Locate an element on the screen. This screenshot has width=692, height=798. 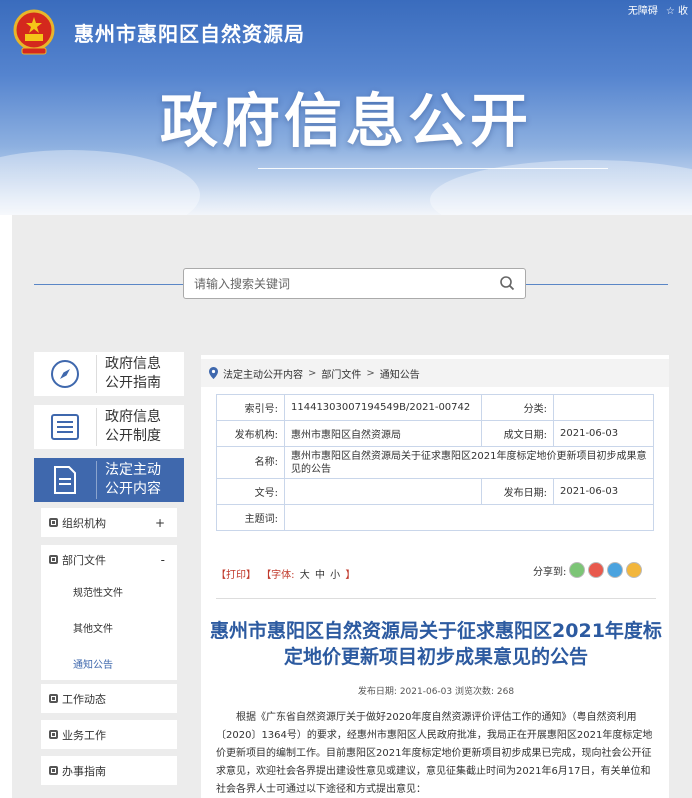
search-box is located at coordinates (354, 283).